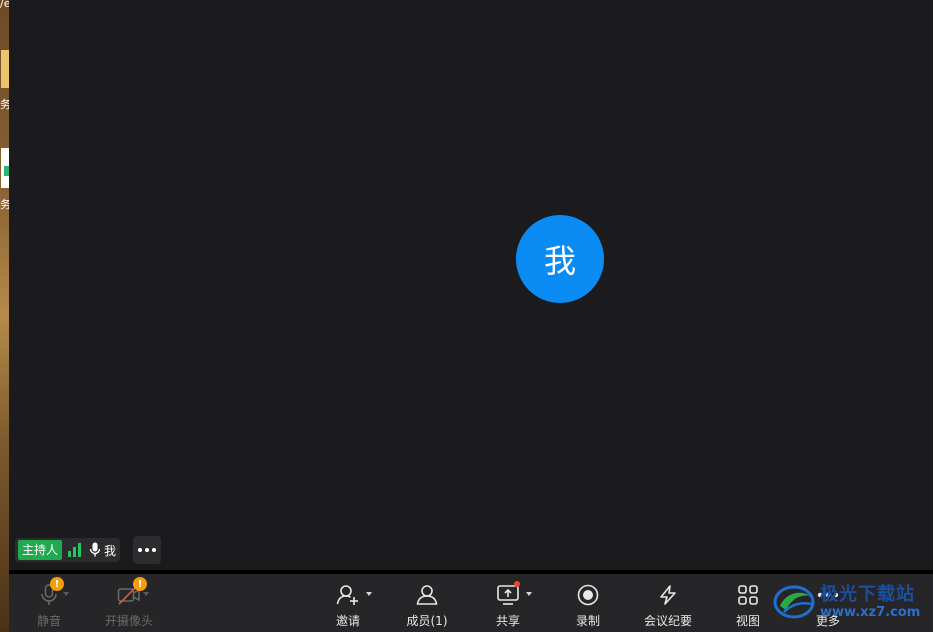  I want to click on grid-view-icon, so click(748, 595).